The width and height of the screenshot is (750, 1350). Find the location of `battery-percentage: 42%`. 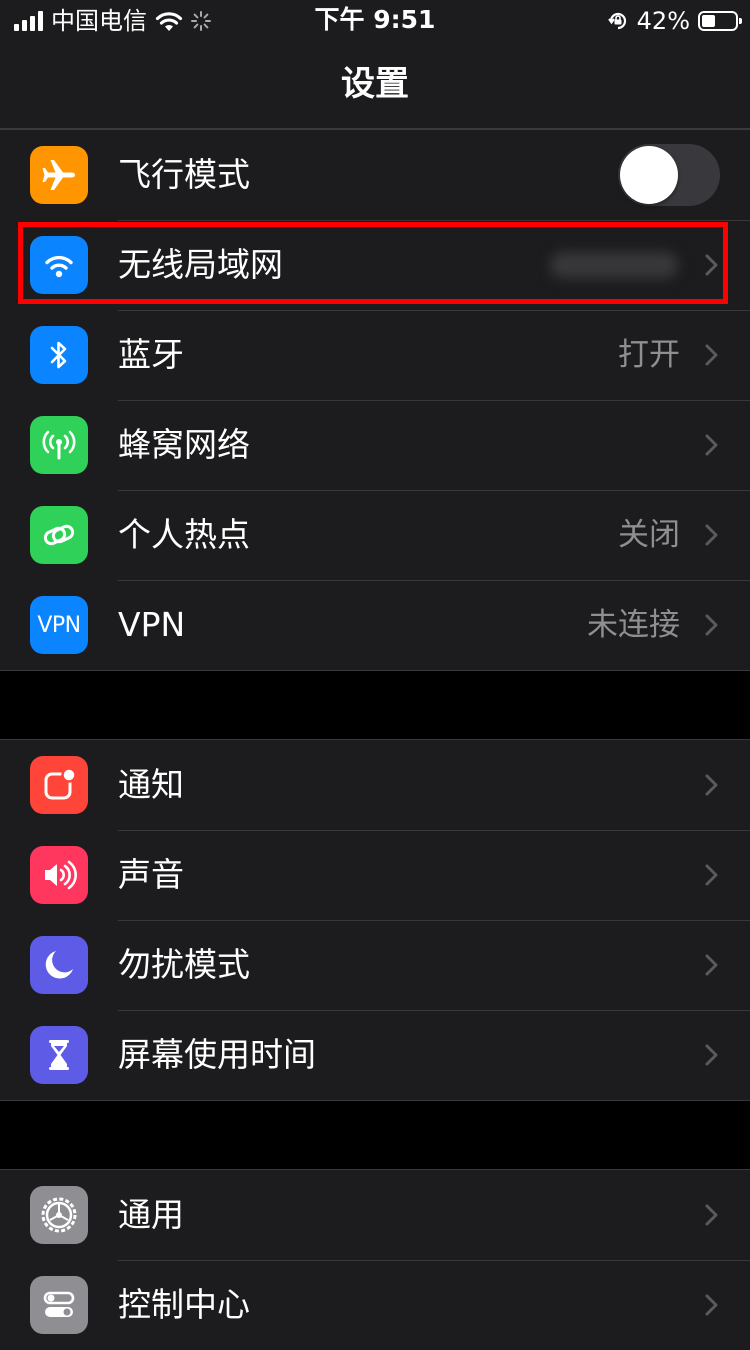

battery-percentage: 42% is located at coordinates (663, 21).